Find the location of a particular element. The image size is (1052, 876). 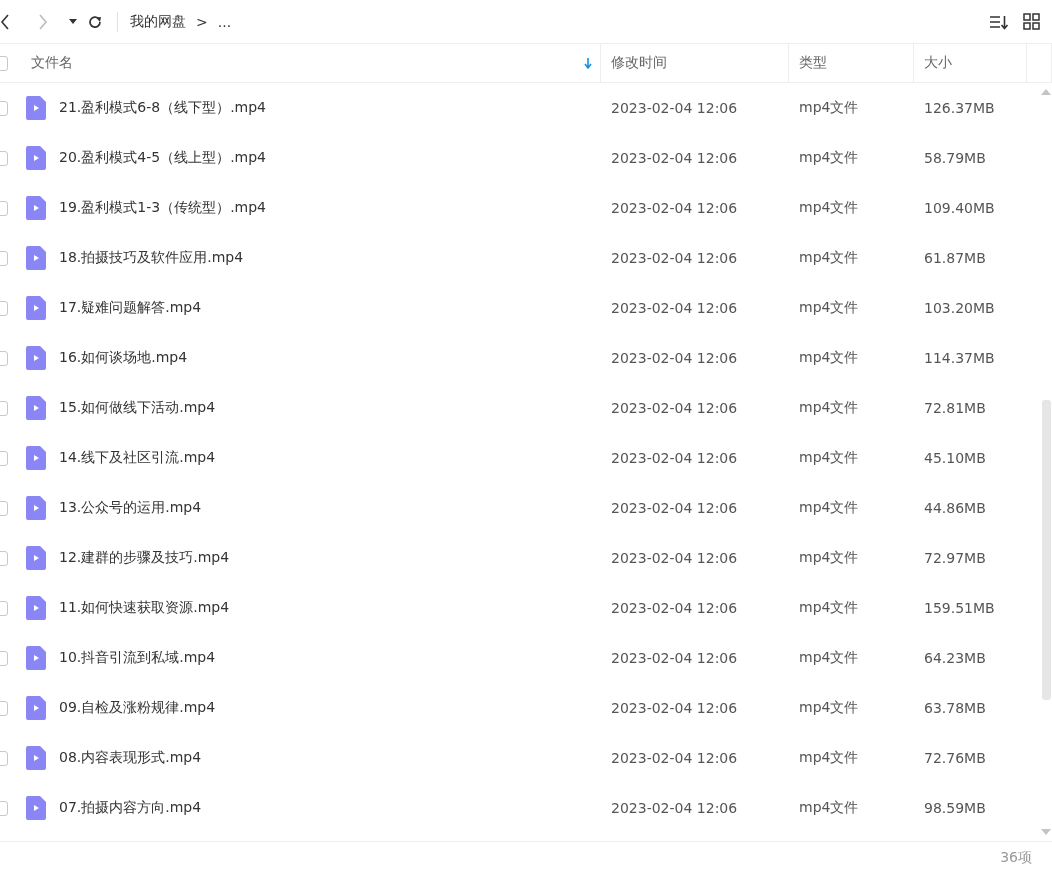

file-name: 12.建群的步骤及技巧.mp4 is located at coordinates (144, 558).